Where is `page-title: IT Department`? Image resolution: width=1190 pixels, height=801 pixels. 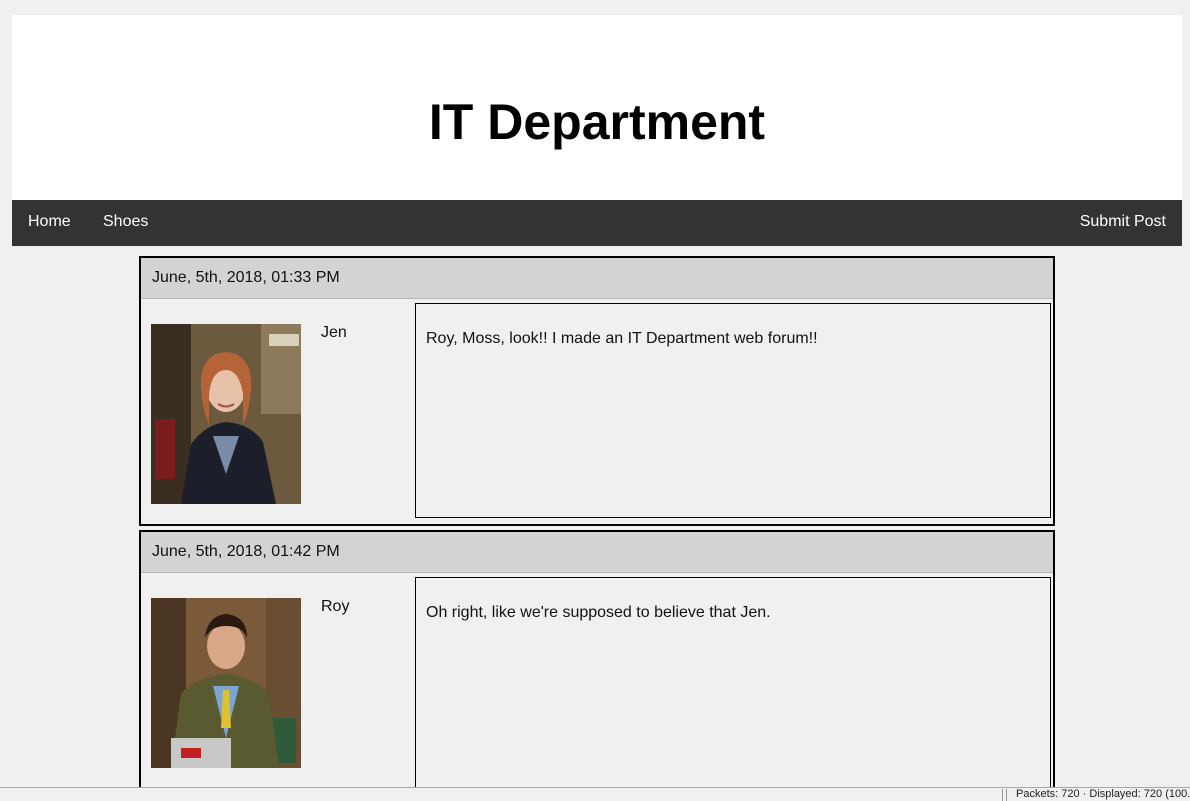 page-title: IT Department is located at coordinates (597, 122).